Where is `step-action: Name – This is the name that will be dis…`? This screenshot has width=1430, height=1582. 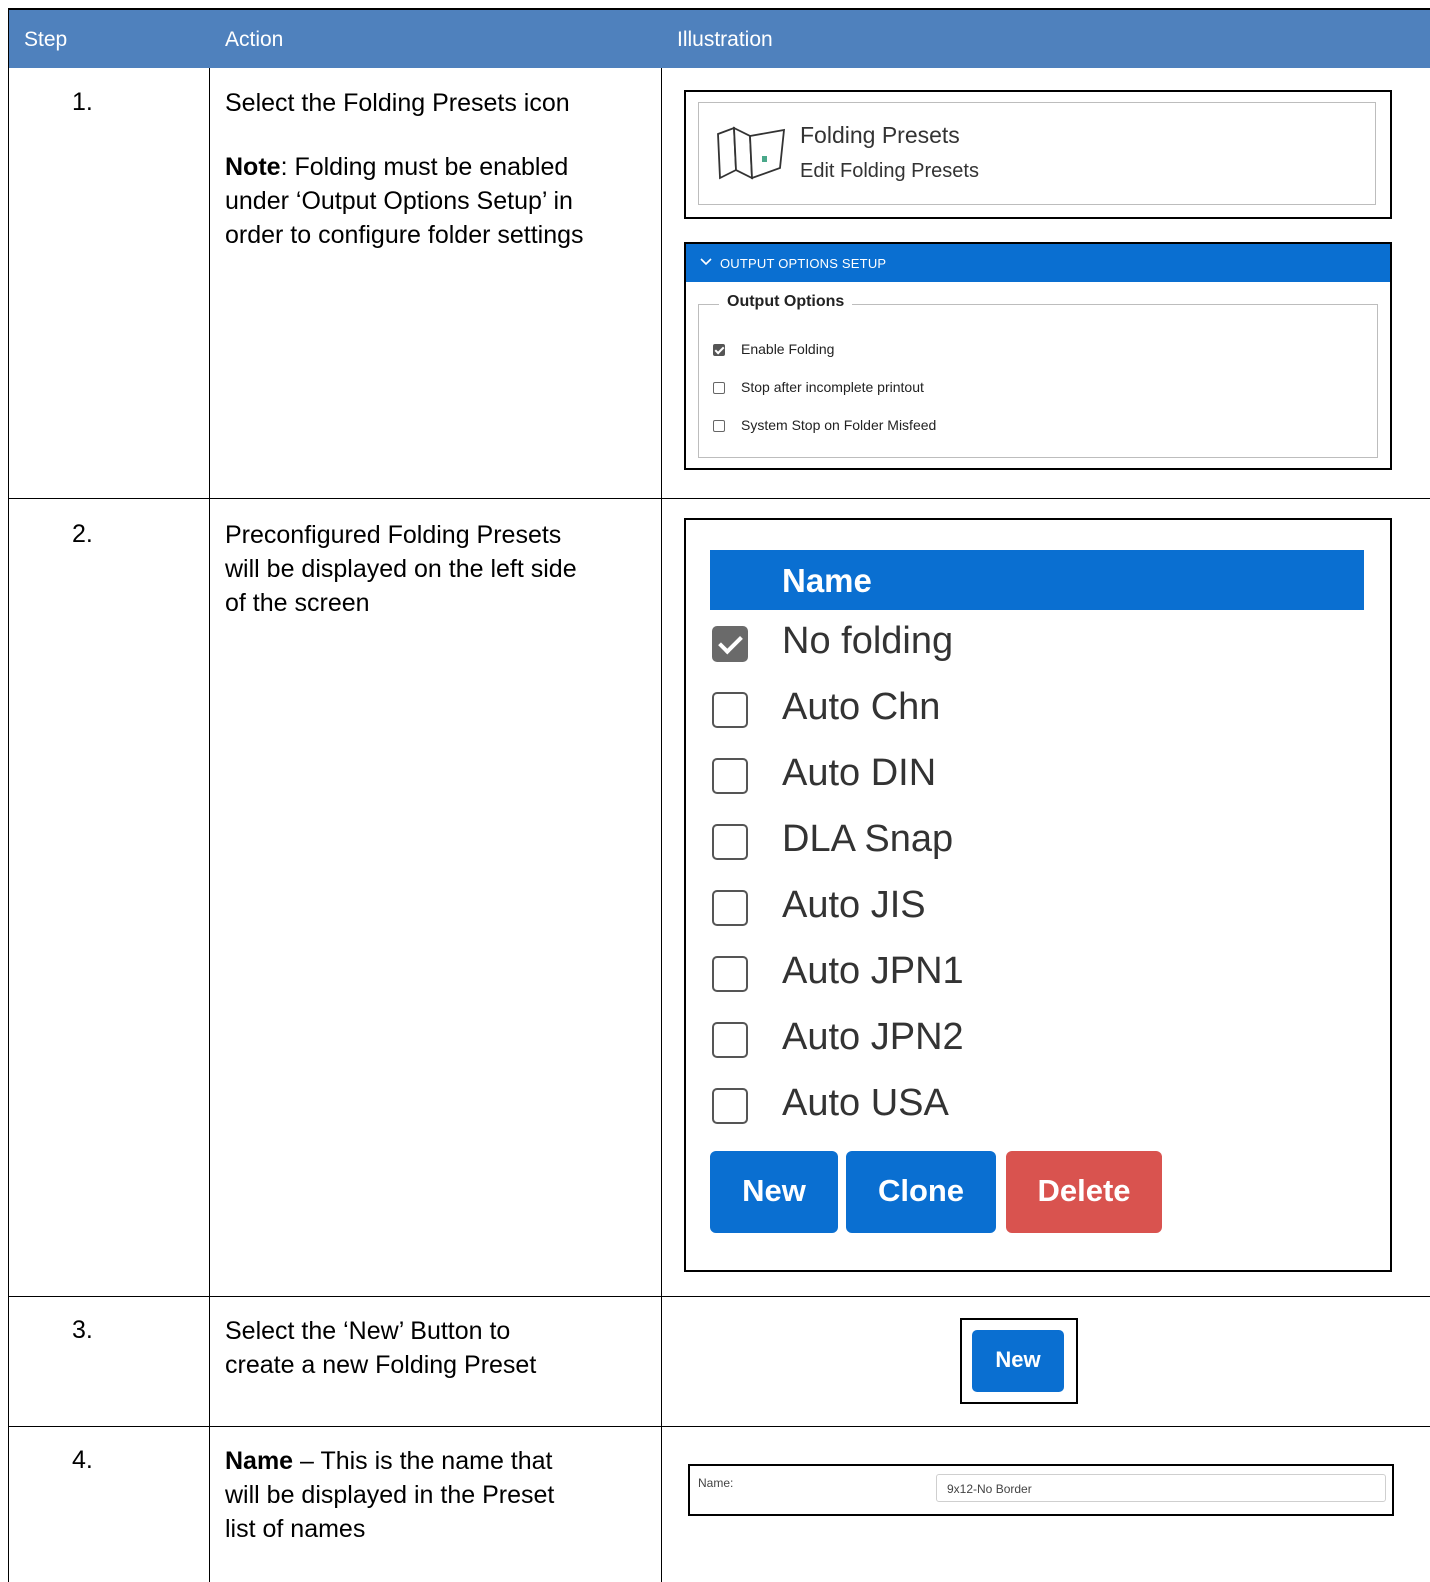
step-action: Name – This is the name that will be dis… is located at coordinates (389, 1495).